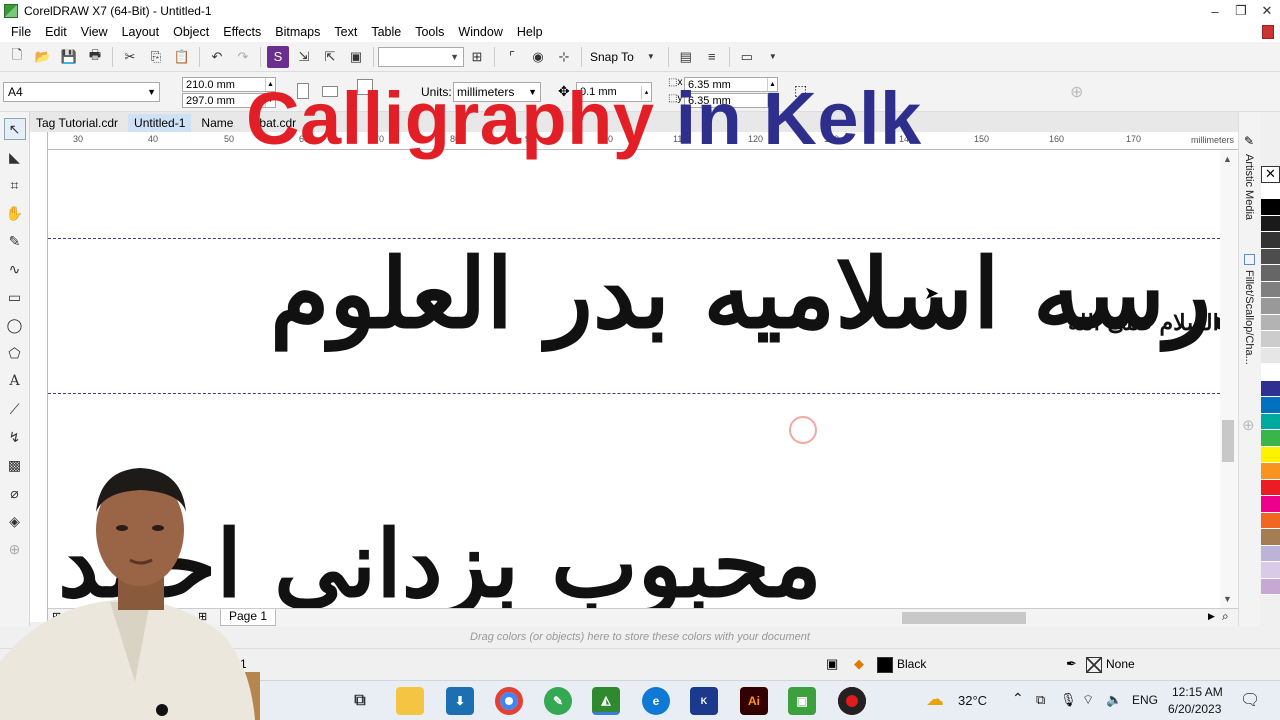 This screenshot has width=1280, height=720. I want to click on add-icon: ⊕, so click(1076, 92).